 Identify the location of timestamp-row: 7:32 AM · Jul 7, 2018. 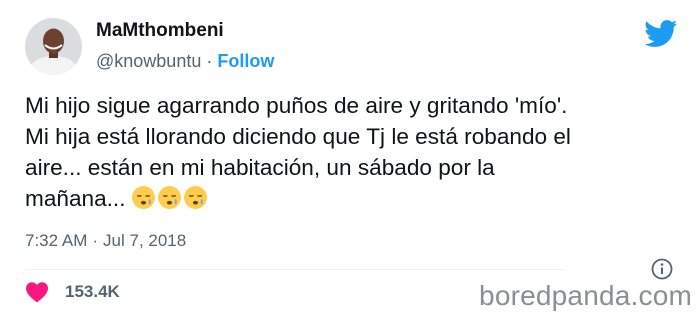
(105, 241).